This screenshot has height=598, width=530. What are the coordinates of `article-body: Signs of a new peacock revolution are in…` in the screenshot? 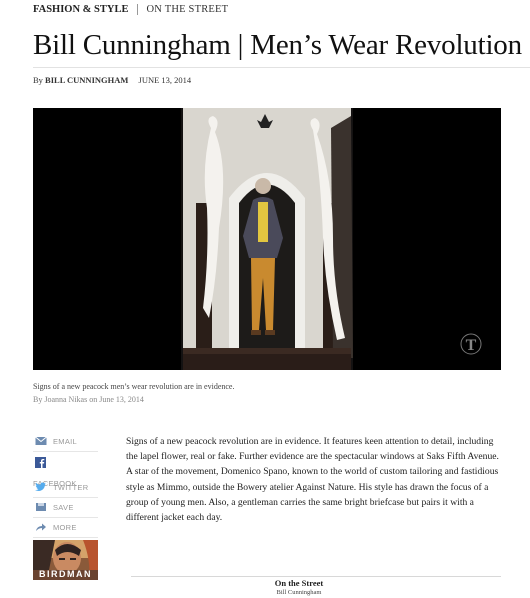 It's located at (312, 480).